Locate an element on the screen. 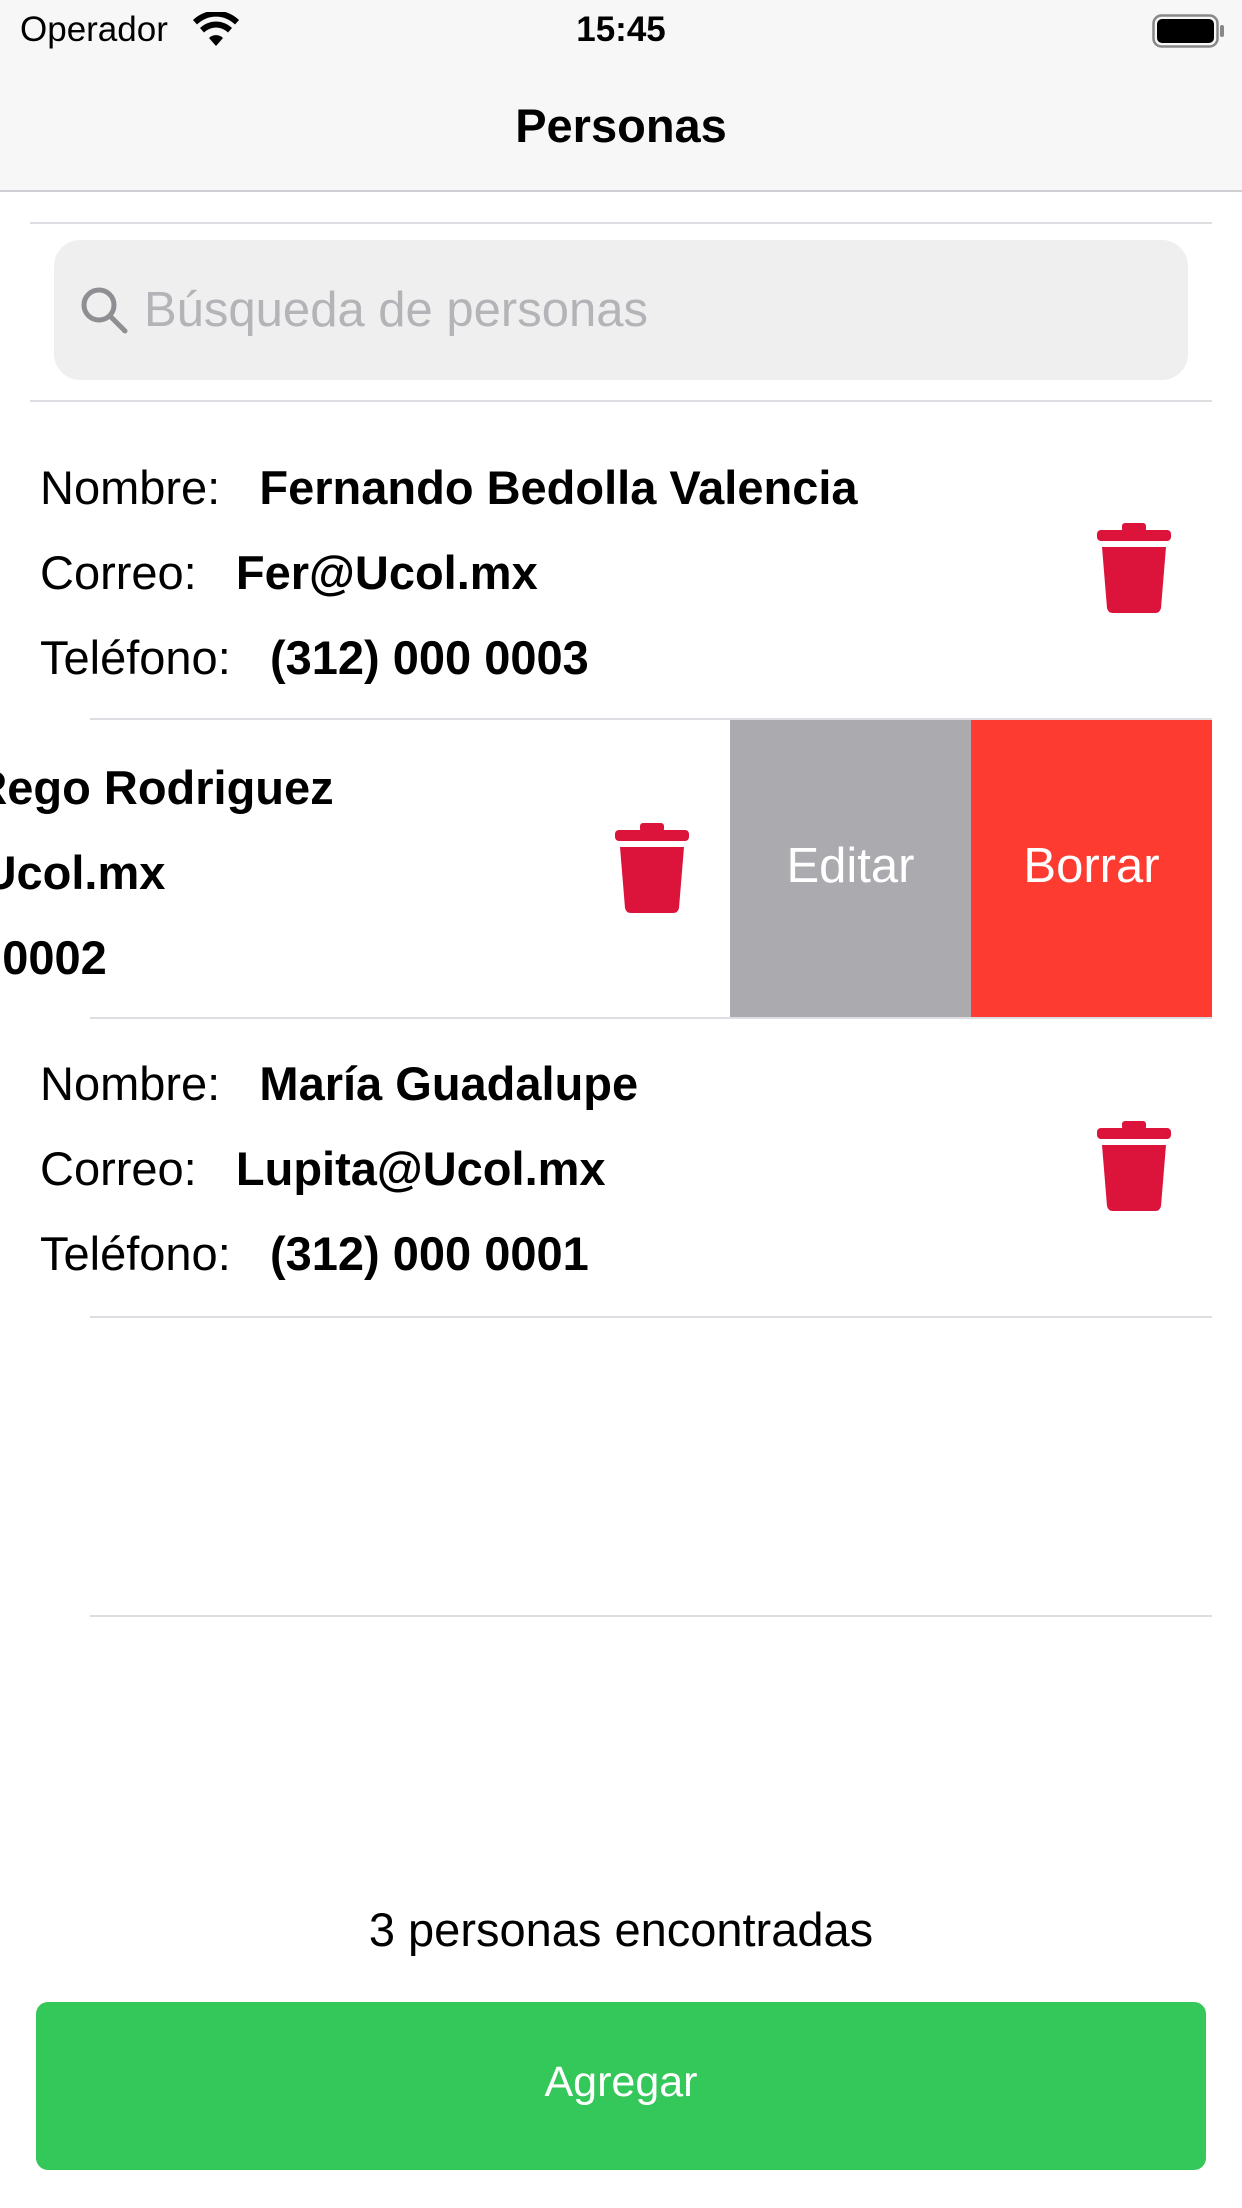 This screenshot has width=1242, height=2208. delete-action-button: Borrar is located at coordinates (1091, 869).